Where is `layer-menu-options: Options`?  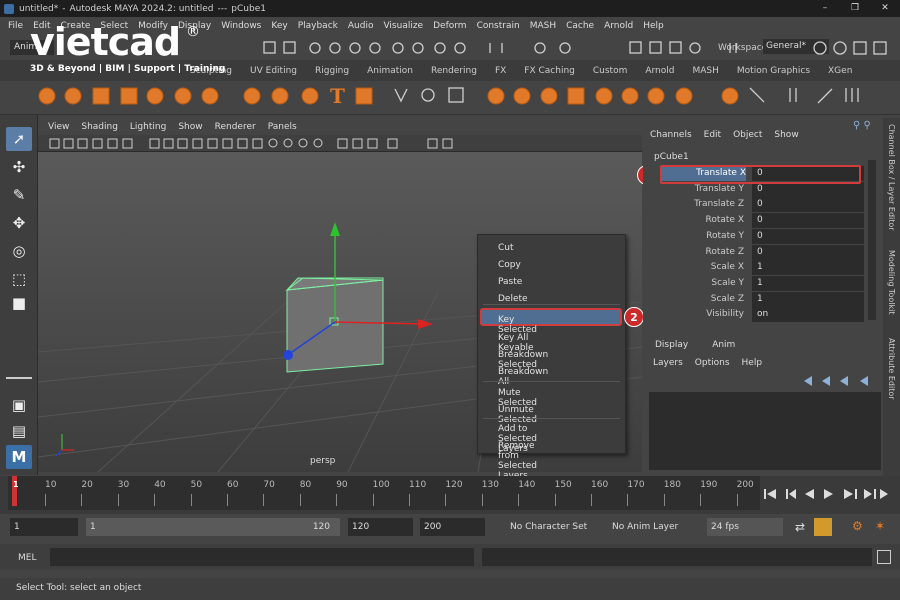
layer-menu-options: Options is located at coordinates (712, 363).